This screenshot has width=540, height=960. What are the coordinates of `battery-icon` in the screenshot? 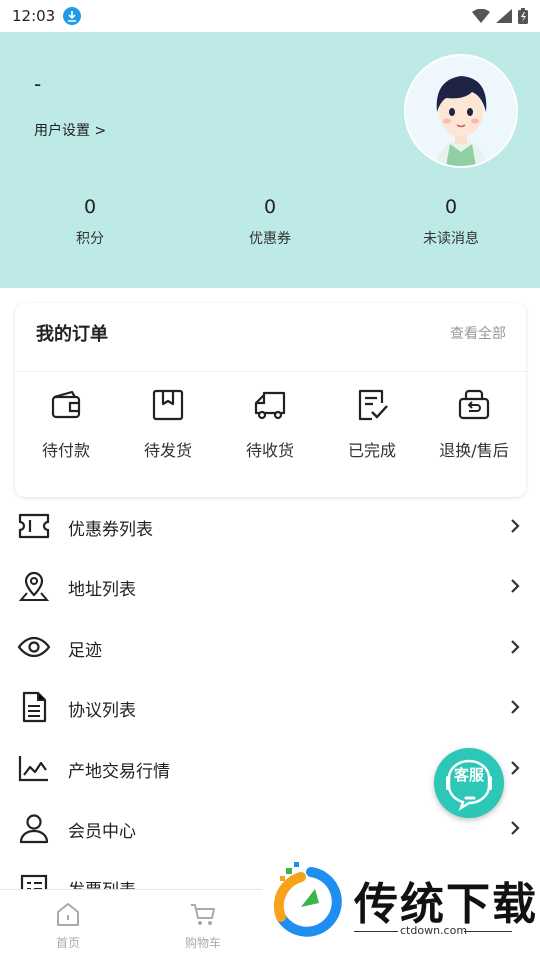 It's located at (523, 16).